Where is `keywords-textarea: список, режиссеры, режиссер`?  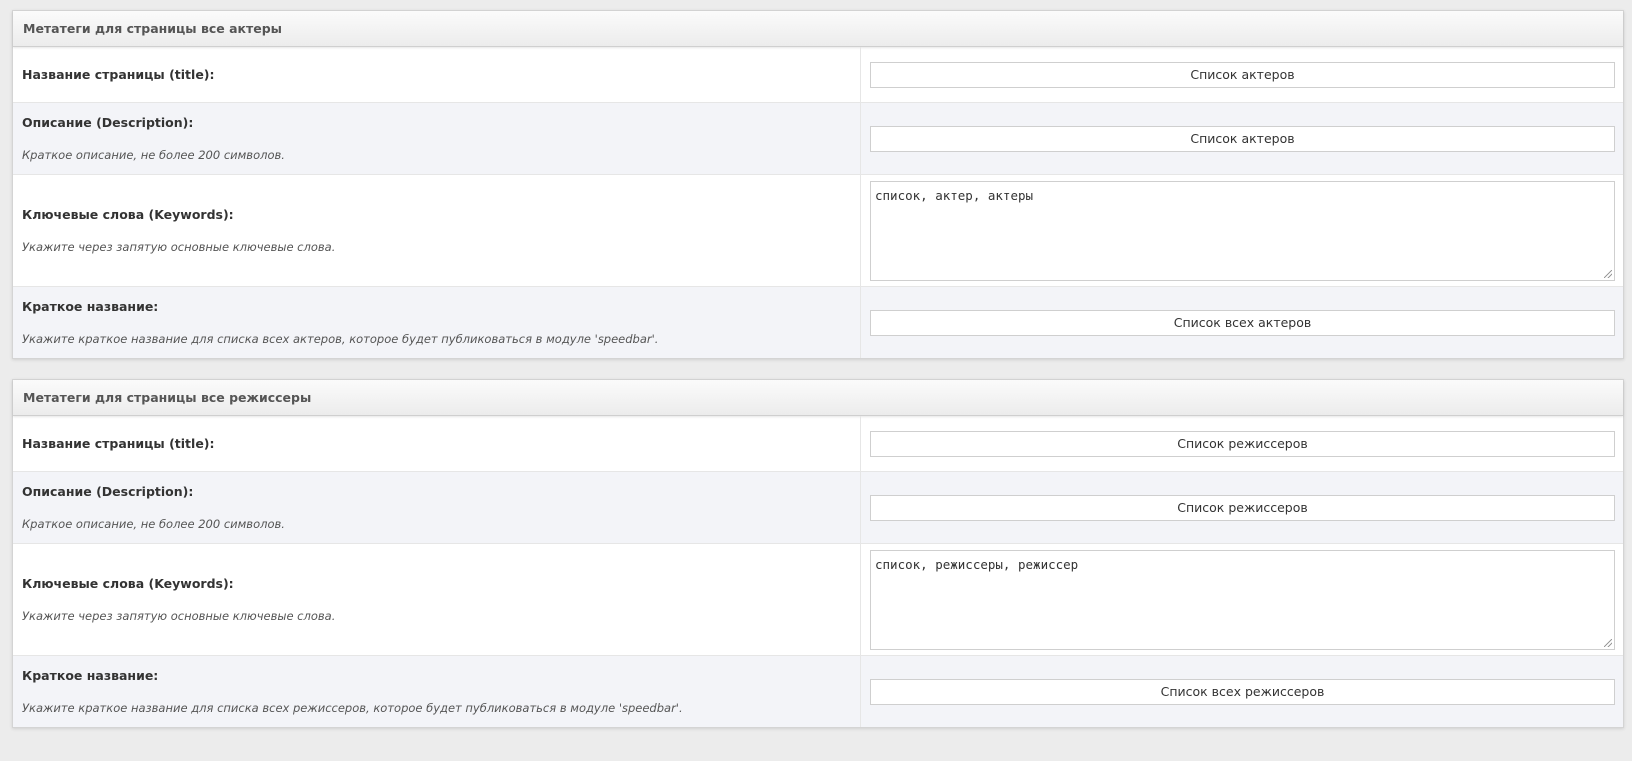 keywords-textarea: список, режиссеры, режиссер is located at coordinates (1242, 599).